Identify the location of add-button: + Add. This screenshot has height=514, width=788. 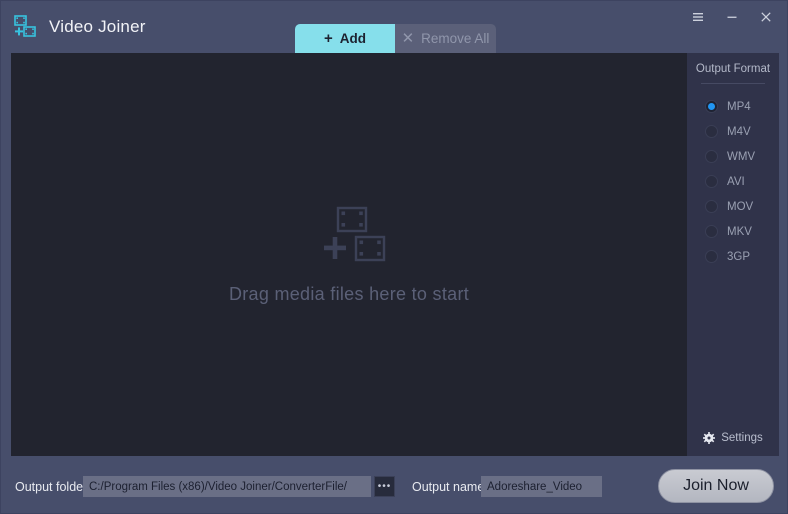
(345, 38).